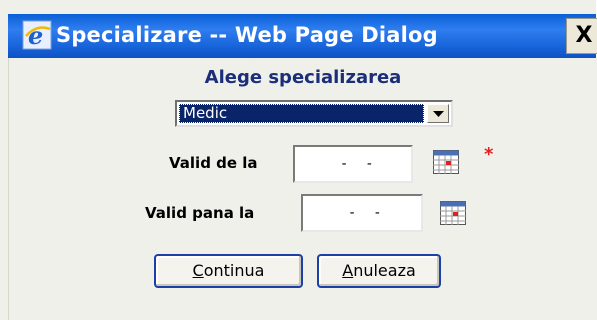 This screenshot has width=597, height=320. Describe the element at coordinates (581, 36) in the screenshot. I see `close-button: X` at that location.